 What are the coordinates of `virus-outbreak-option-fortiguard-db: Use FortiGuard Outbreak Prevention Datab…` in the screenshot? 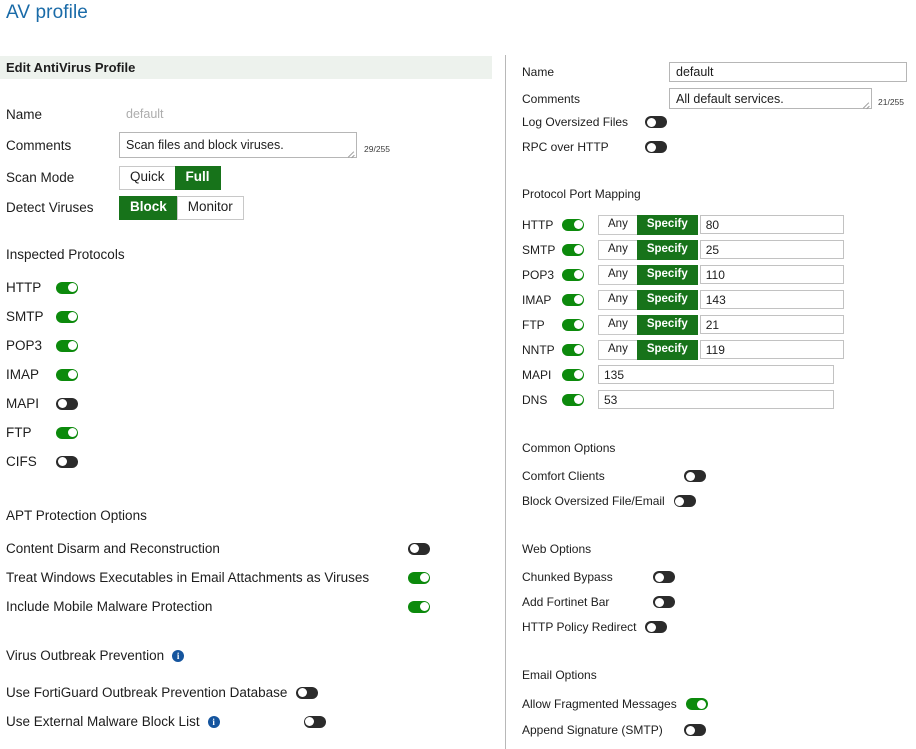 It's located at (162, 692).